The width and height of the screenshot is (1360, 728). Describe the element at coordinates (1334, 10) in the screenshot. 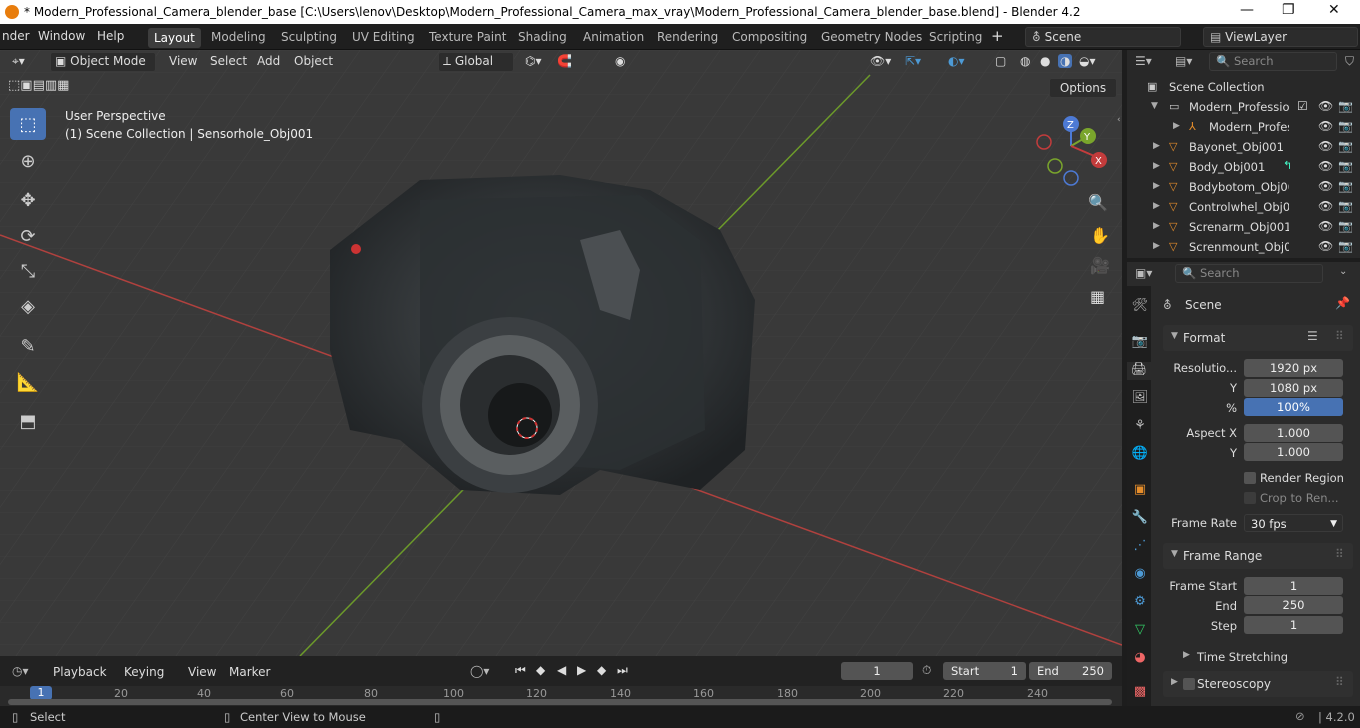

I see `close-button: ✕` at that location.